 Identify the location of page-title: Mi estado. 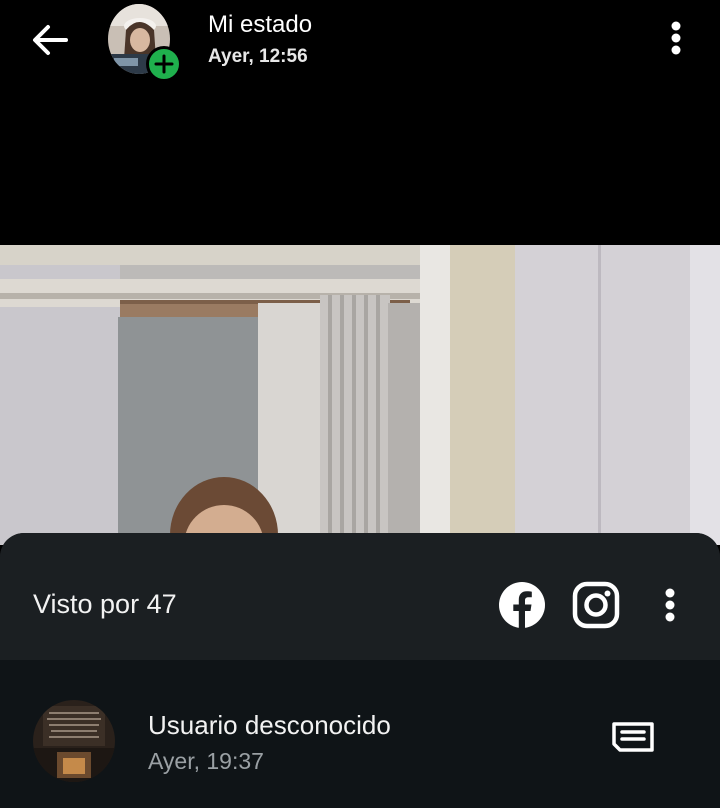
(260, 24).